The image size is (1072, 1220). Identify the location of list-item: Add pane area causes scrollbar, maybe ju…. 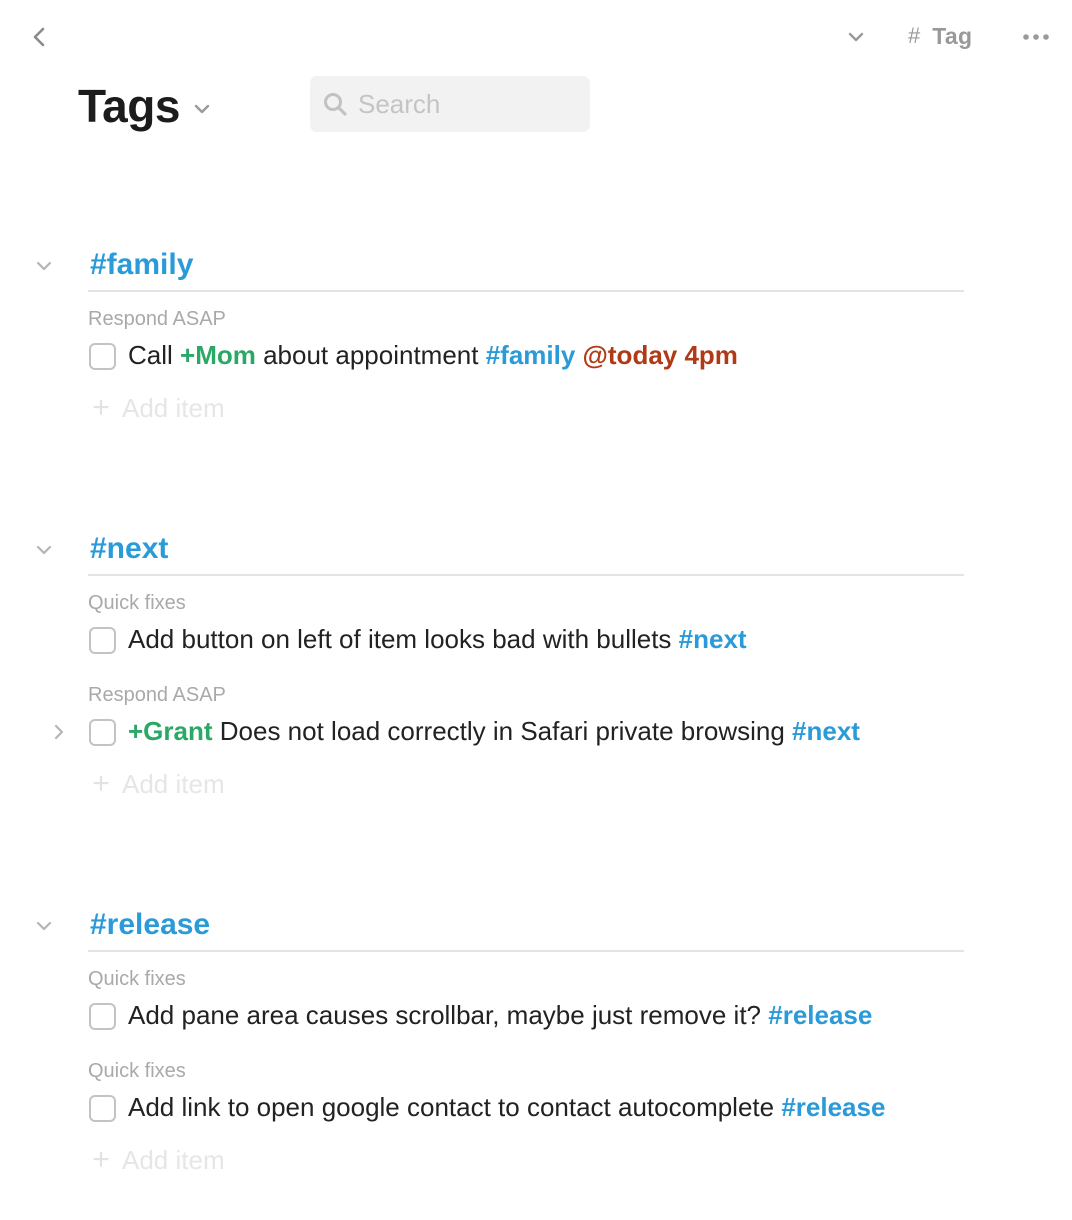
(536, 1016).